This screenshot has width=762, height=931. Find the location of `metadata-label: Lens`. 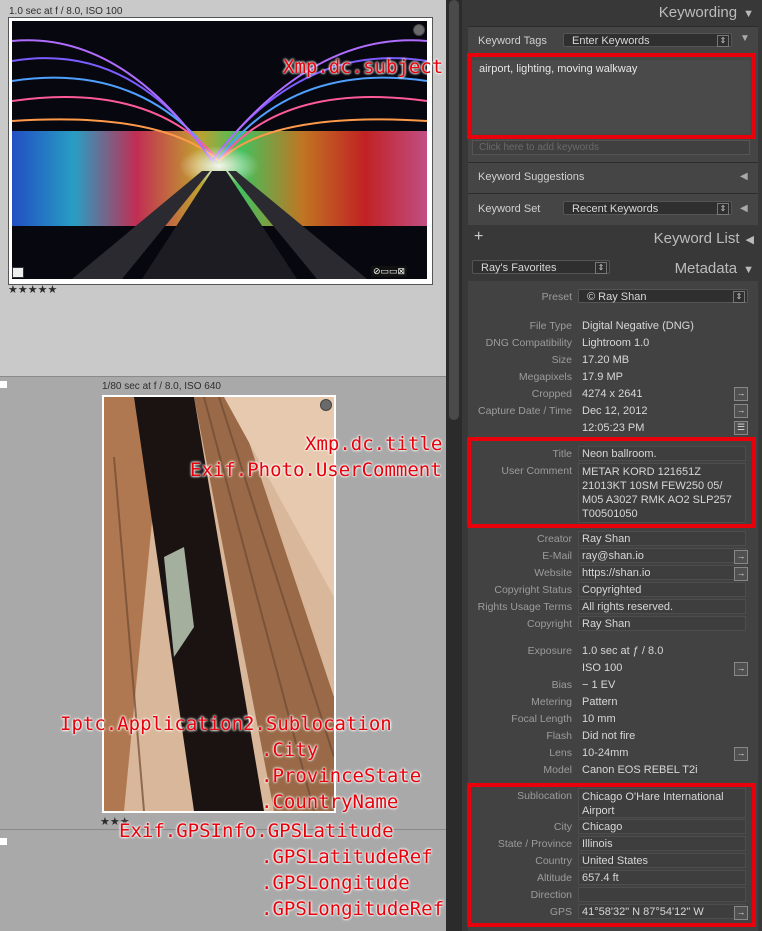

metadata-label: Lens is located at coordinates (560, 753).